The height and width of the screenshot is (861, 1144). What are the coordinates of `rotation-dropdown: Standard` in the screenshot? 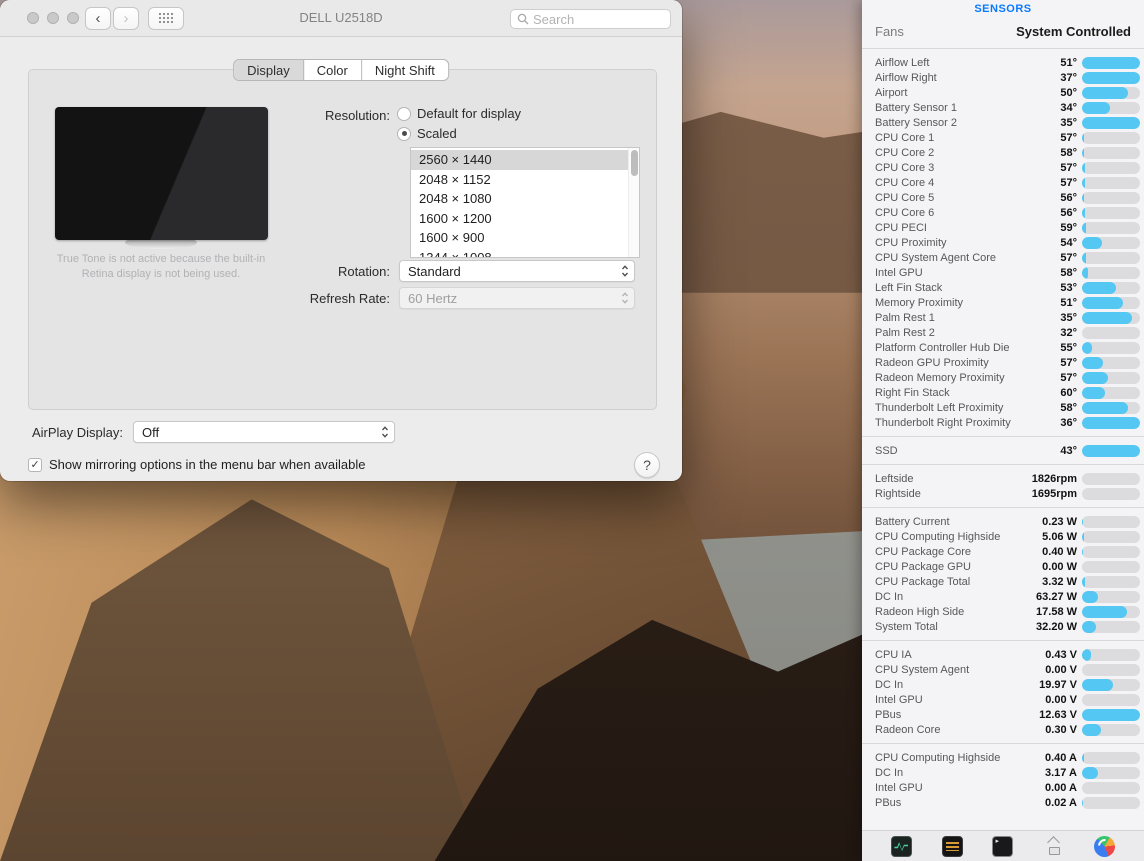 It's located at (517, 271).